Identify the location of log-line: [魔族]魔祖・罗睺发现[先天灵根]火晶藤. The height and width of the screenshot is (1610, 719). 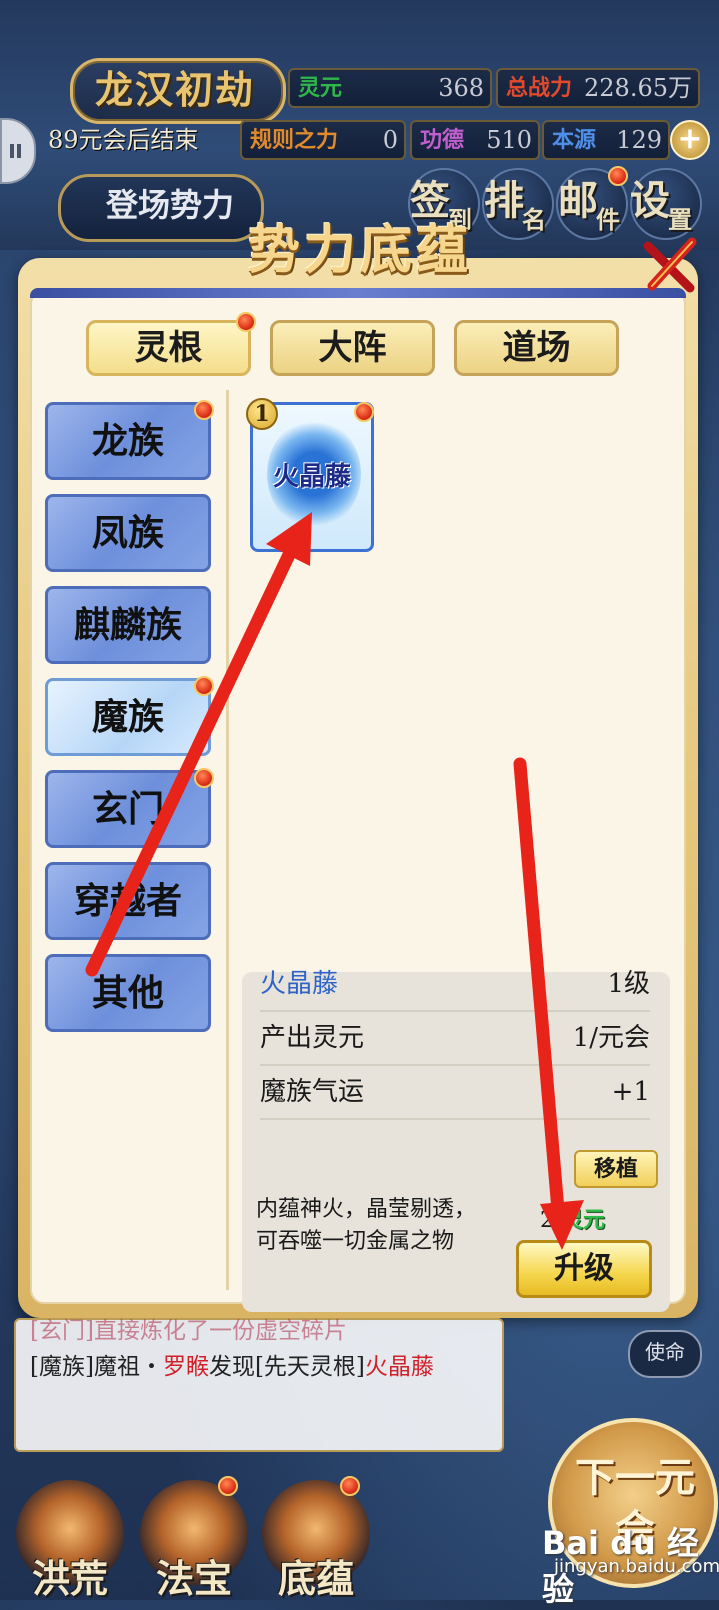
(260, 1367).